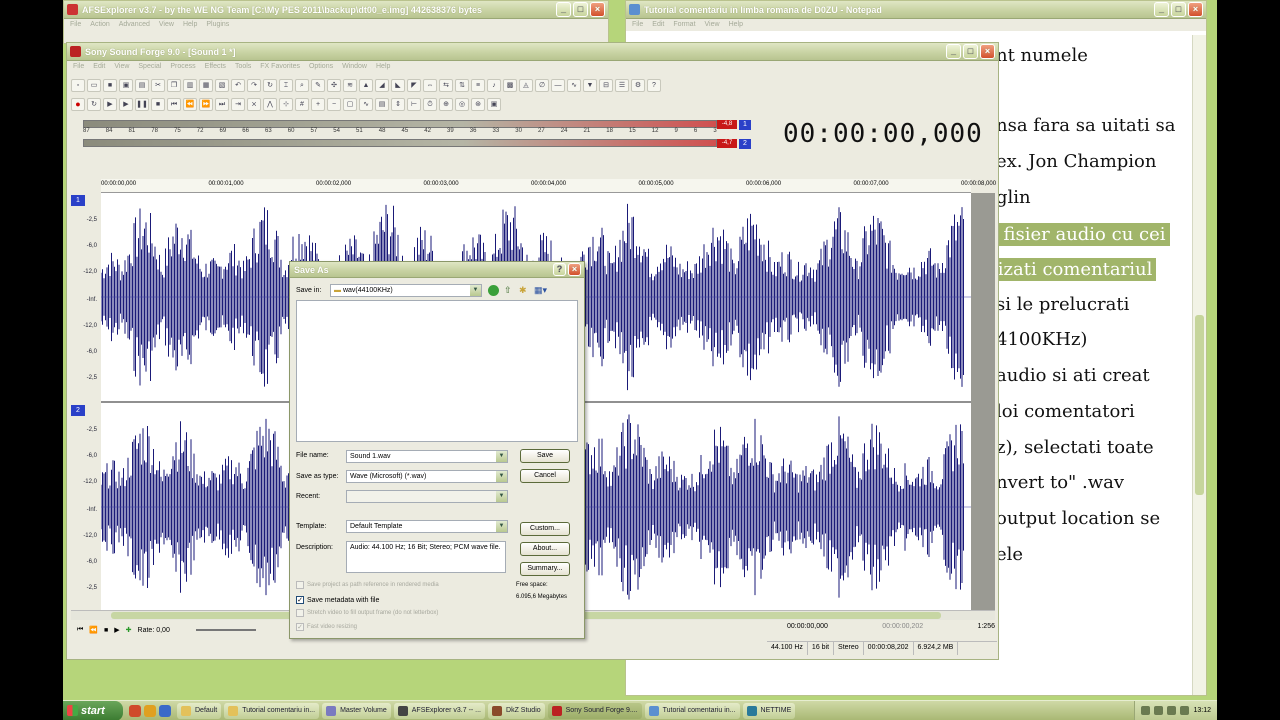 The height and width of the screenshot is (720, 1280). What do you see at coordinates (526, 85) in the screenshot?
I see `metronome-icon: ◬` at bounding box center [526, 85].